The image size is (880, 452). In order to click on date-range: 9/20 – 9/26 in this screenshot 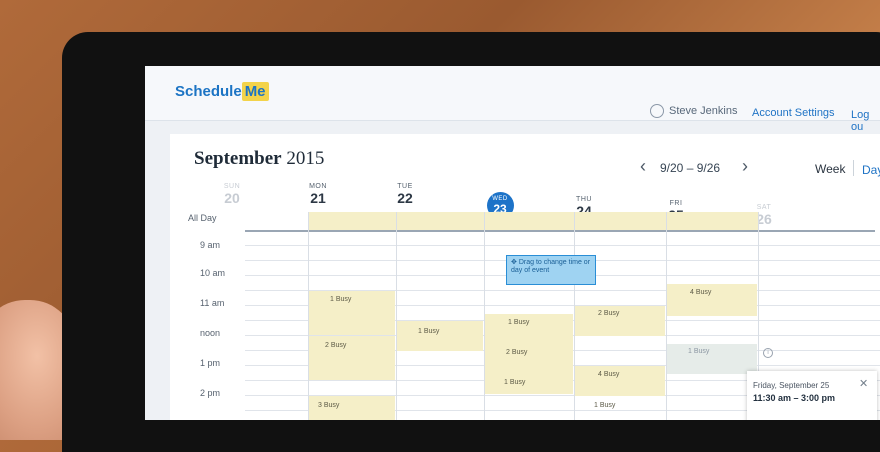, I will do `click(690, 168)`.